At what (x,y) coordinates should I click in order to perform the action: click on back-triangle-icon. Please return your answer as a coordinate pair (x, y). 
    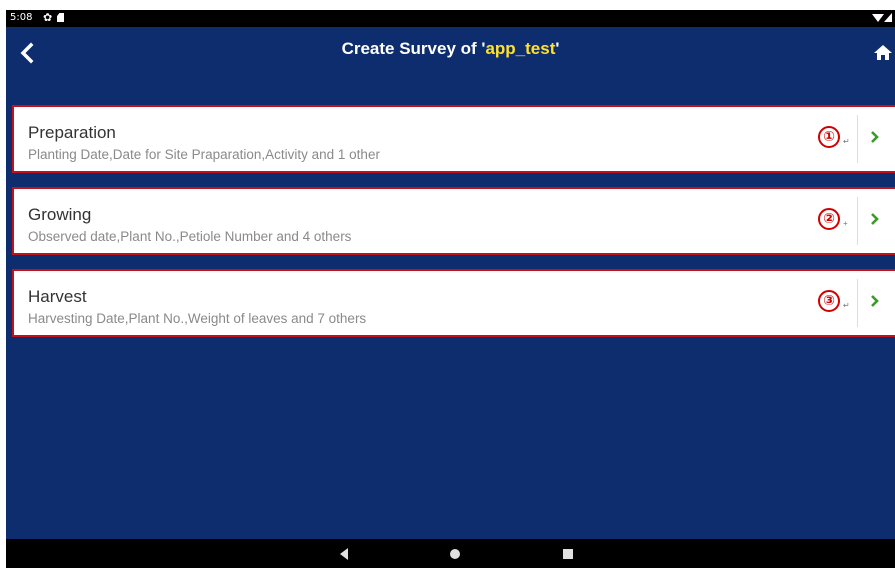
    Looking at the image, I should click on (344, 554).